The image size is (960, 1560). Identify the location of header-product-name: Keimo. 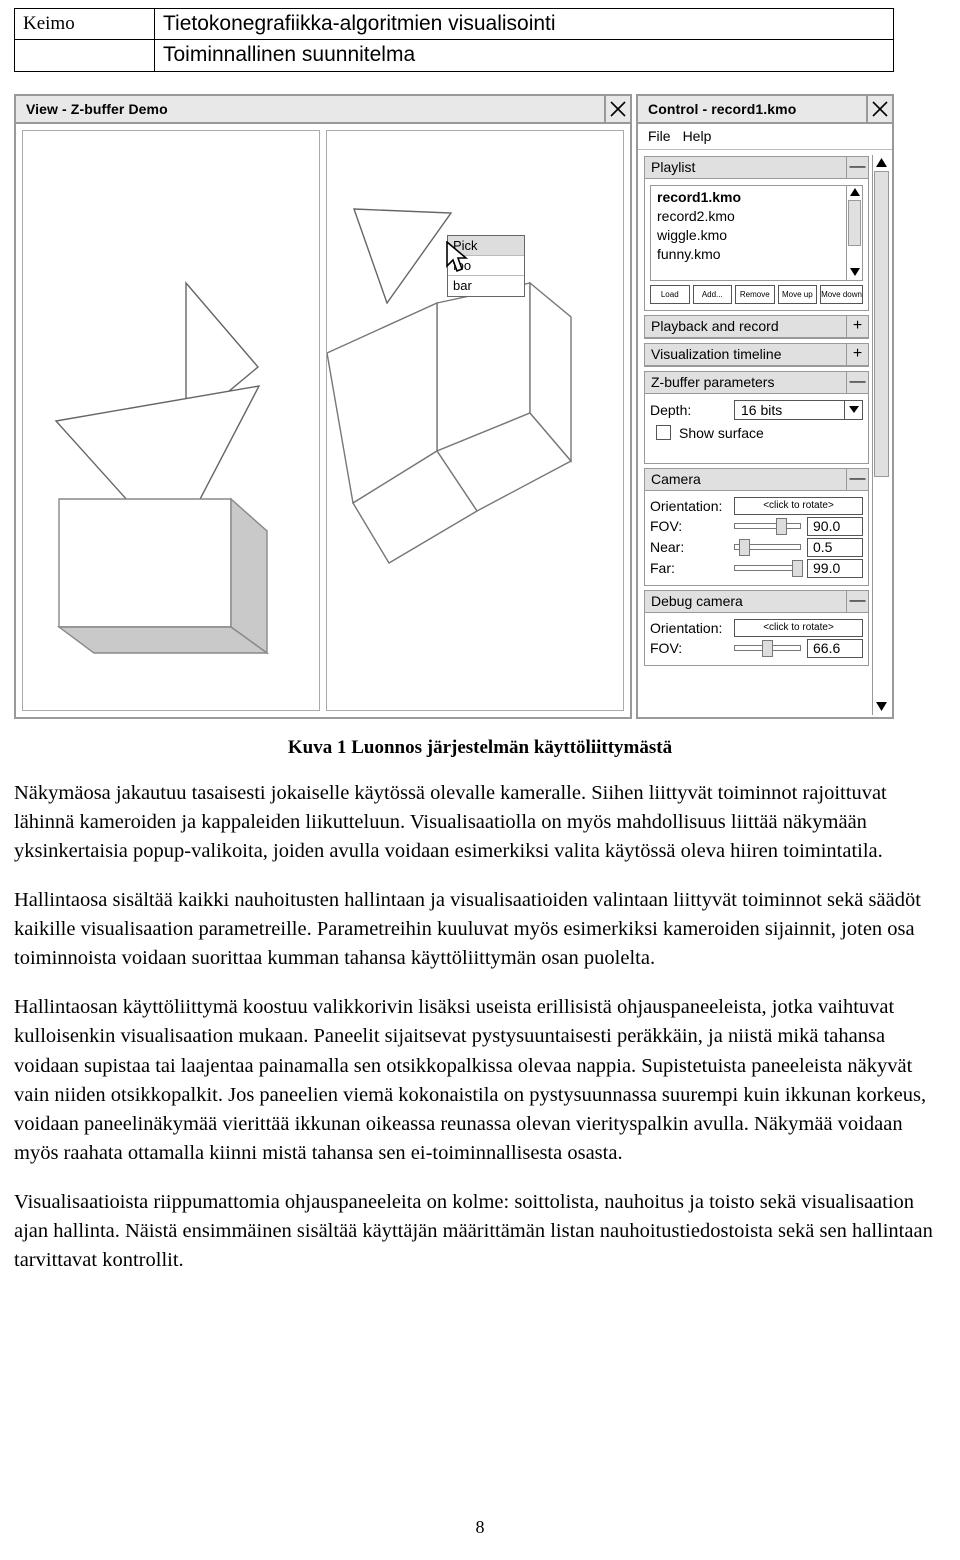
(84, 24).